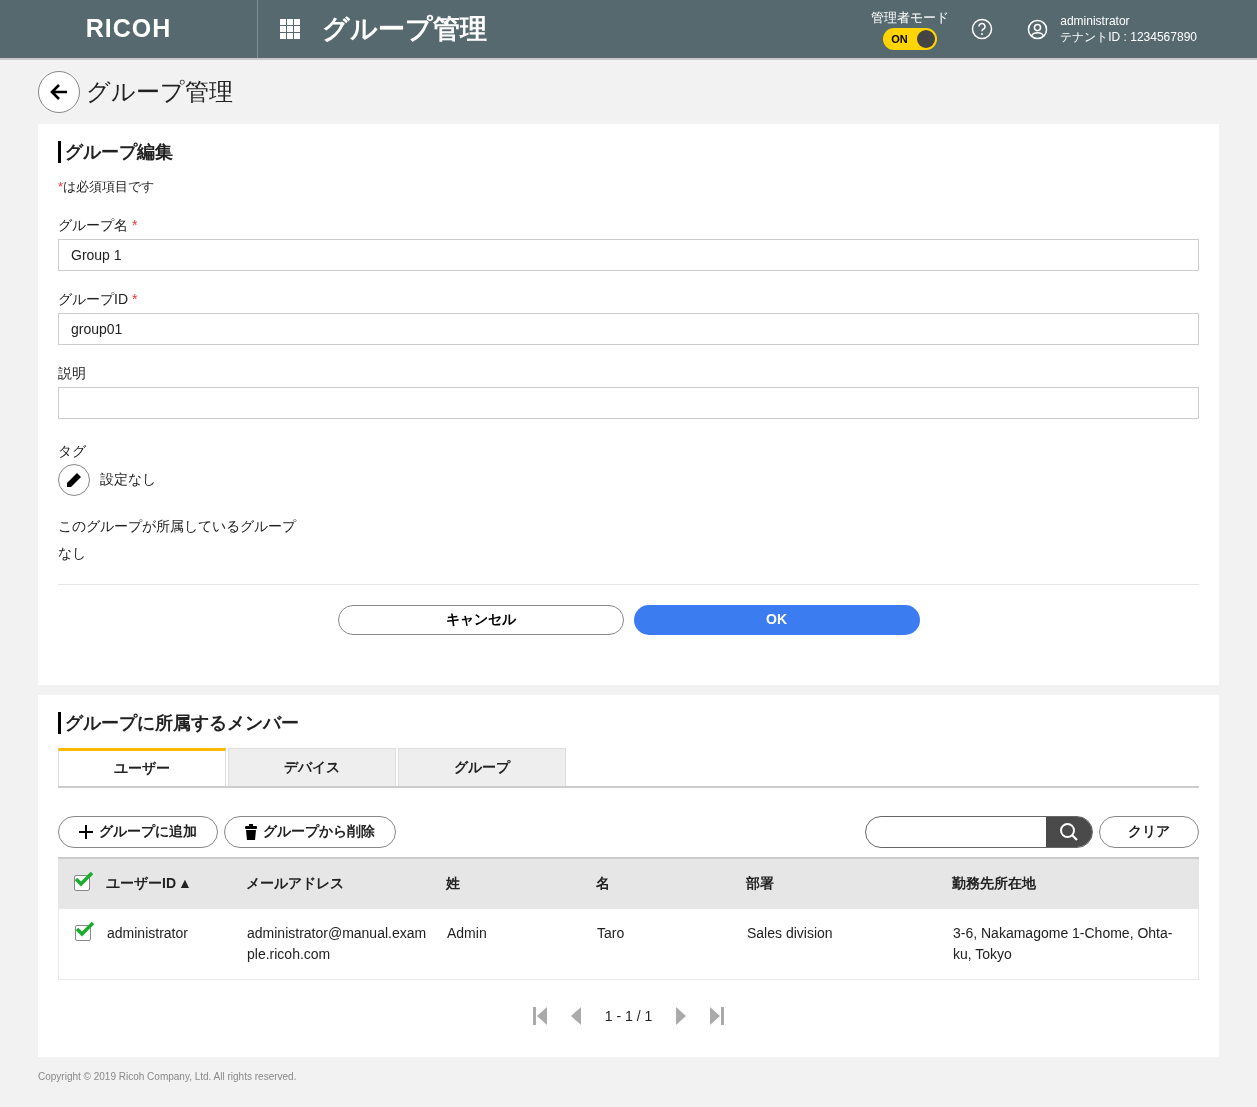 This screenshot has width=1257, height=1107. I want to click on logo: RICOH, so click(128, 29).